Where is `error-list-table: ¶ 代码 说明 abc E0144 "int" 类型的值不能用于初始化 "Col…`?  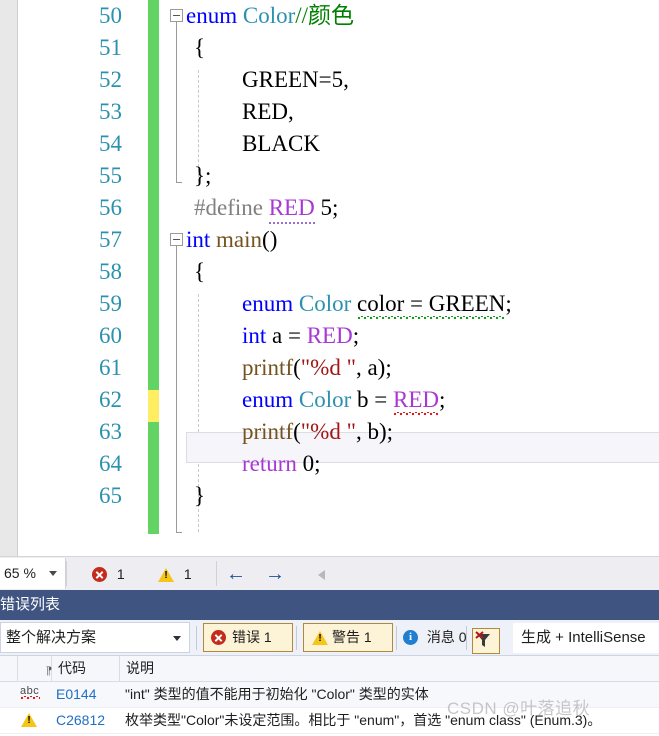
error-list-table: ¶ 代码 说明 abc E0144 "int" 类型的值不能用于初始化 "Col… is located at coordinates (329, 696).